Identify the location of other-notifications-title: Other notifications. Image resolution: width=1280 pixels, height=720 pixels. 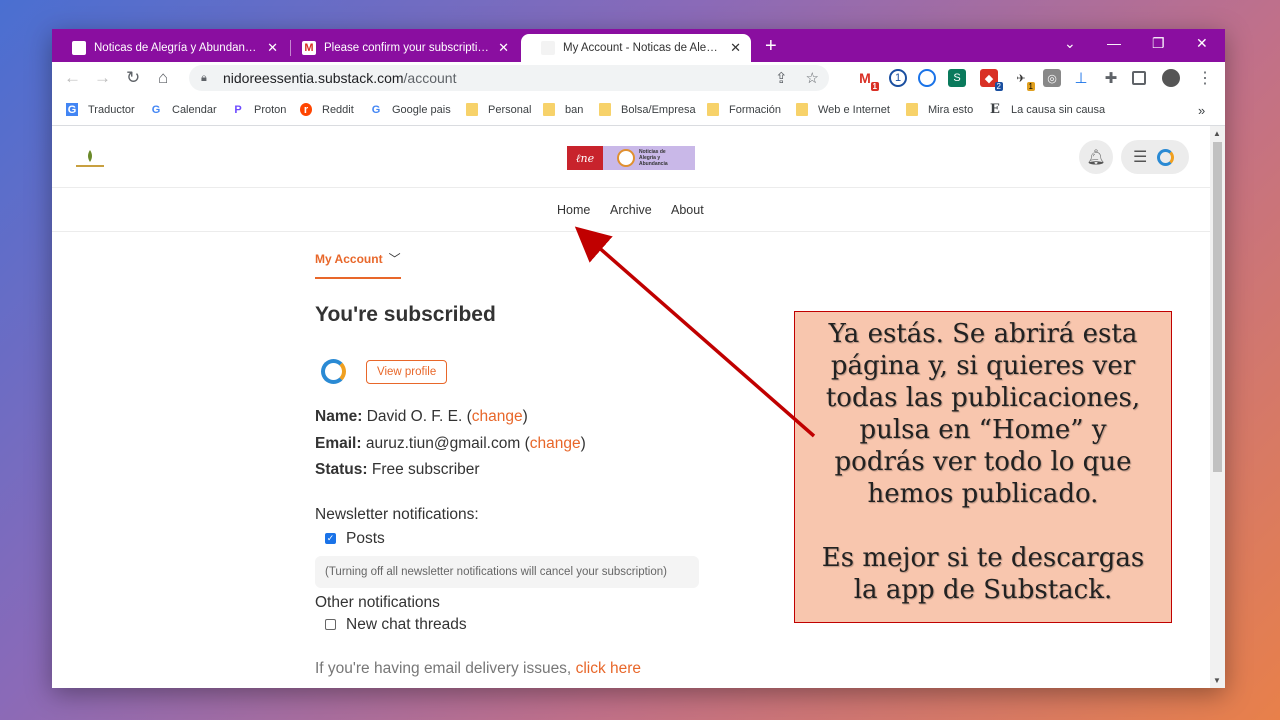
(377, 602).